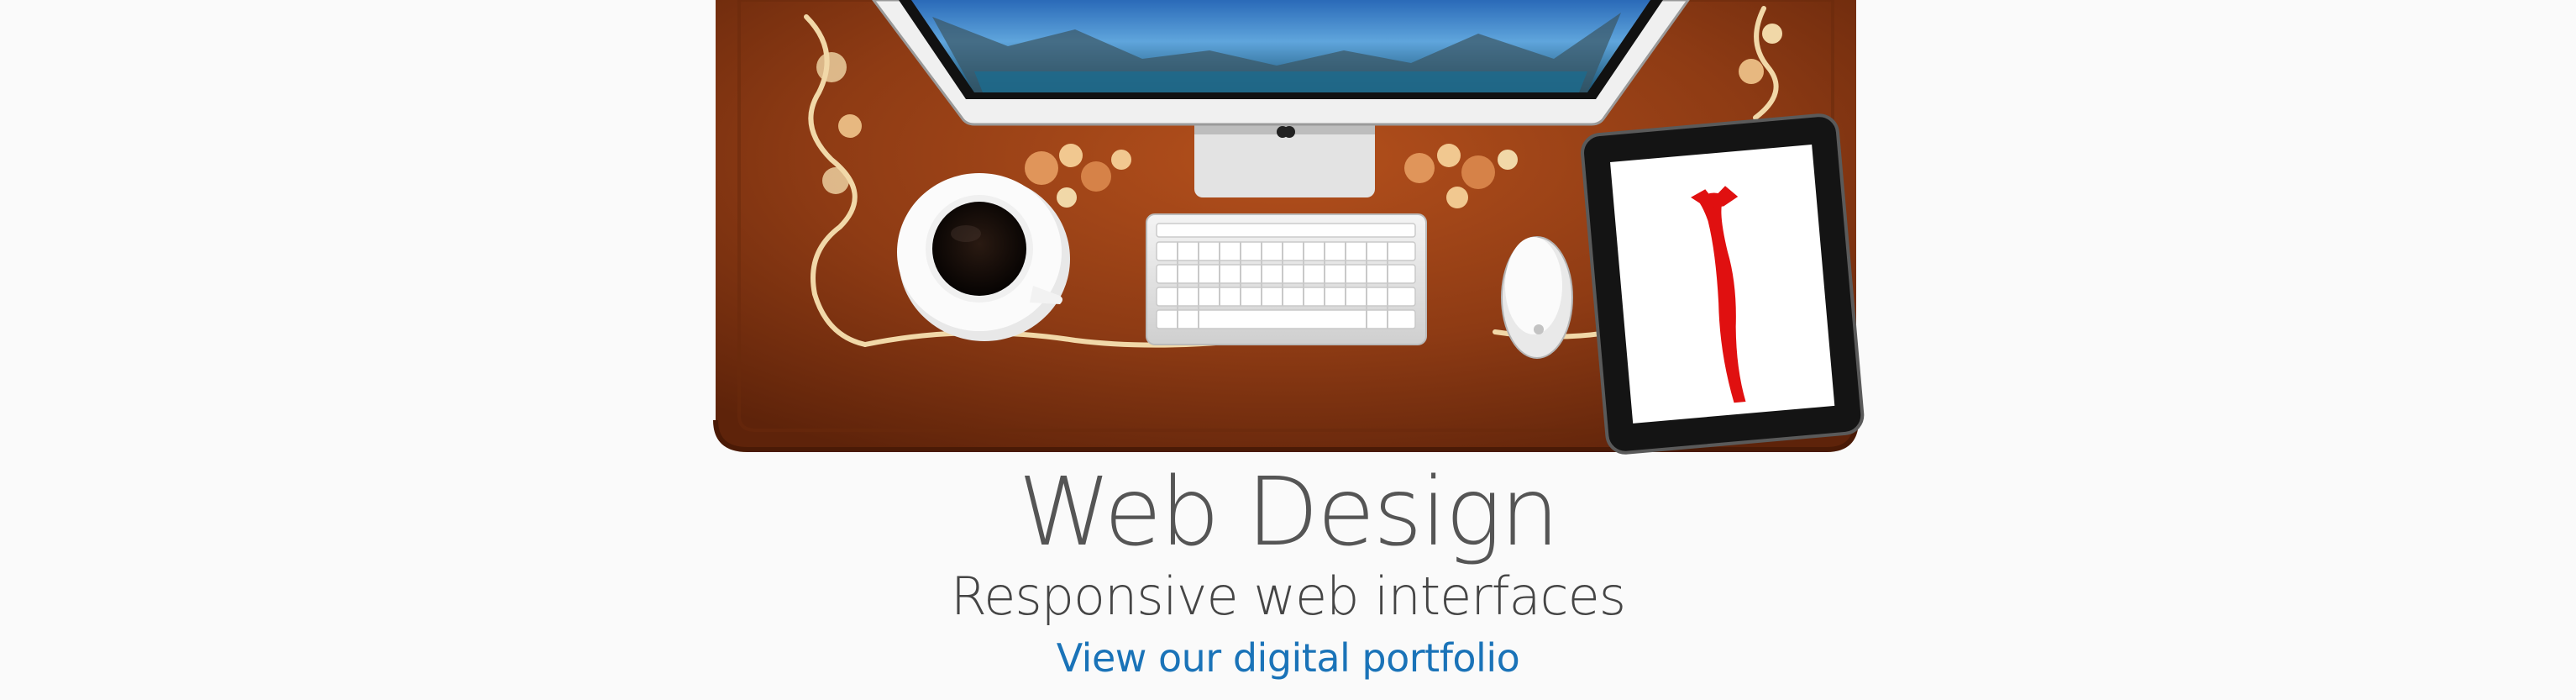 The image size is (2576, 700). I want to click on page-subtitle: Responsive web interfaces, so click(1288, 596).